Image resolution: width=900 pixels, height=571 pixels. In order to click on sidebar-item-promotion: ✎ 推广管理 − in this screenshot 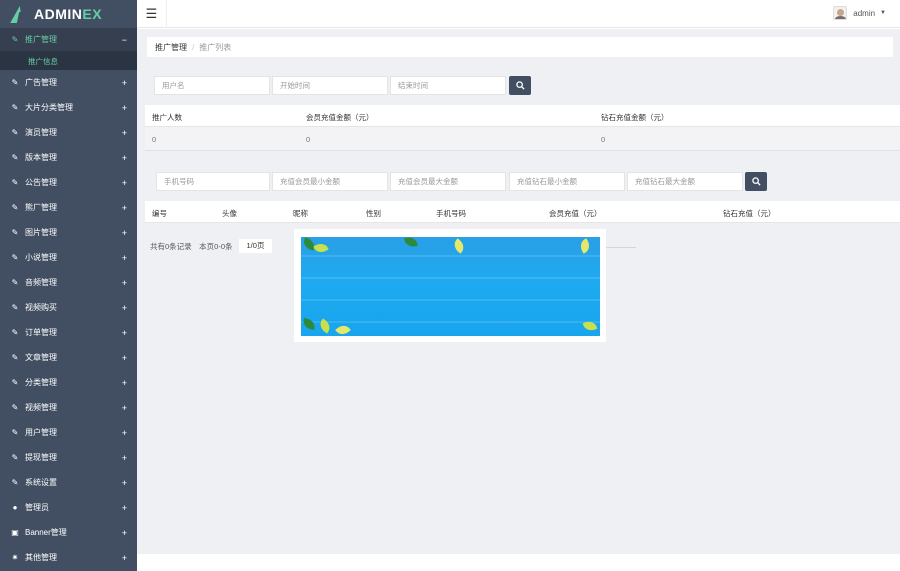, I will do `click(68, 39)`.